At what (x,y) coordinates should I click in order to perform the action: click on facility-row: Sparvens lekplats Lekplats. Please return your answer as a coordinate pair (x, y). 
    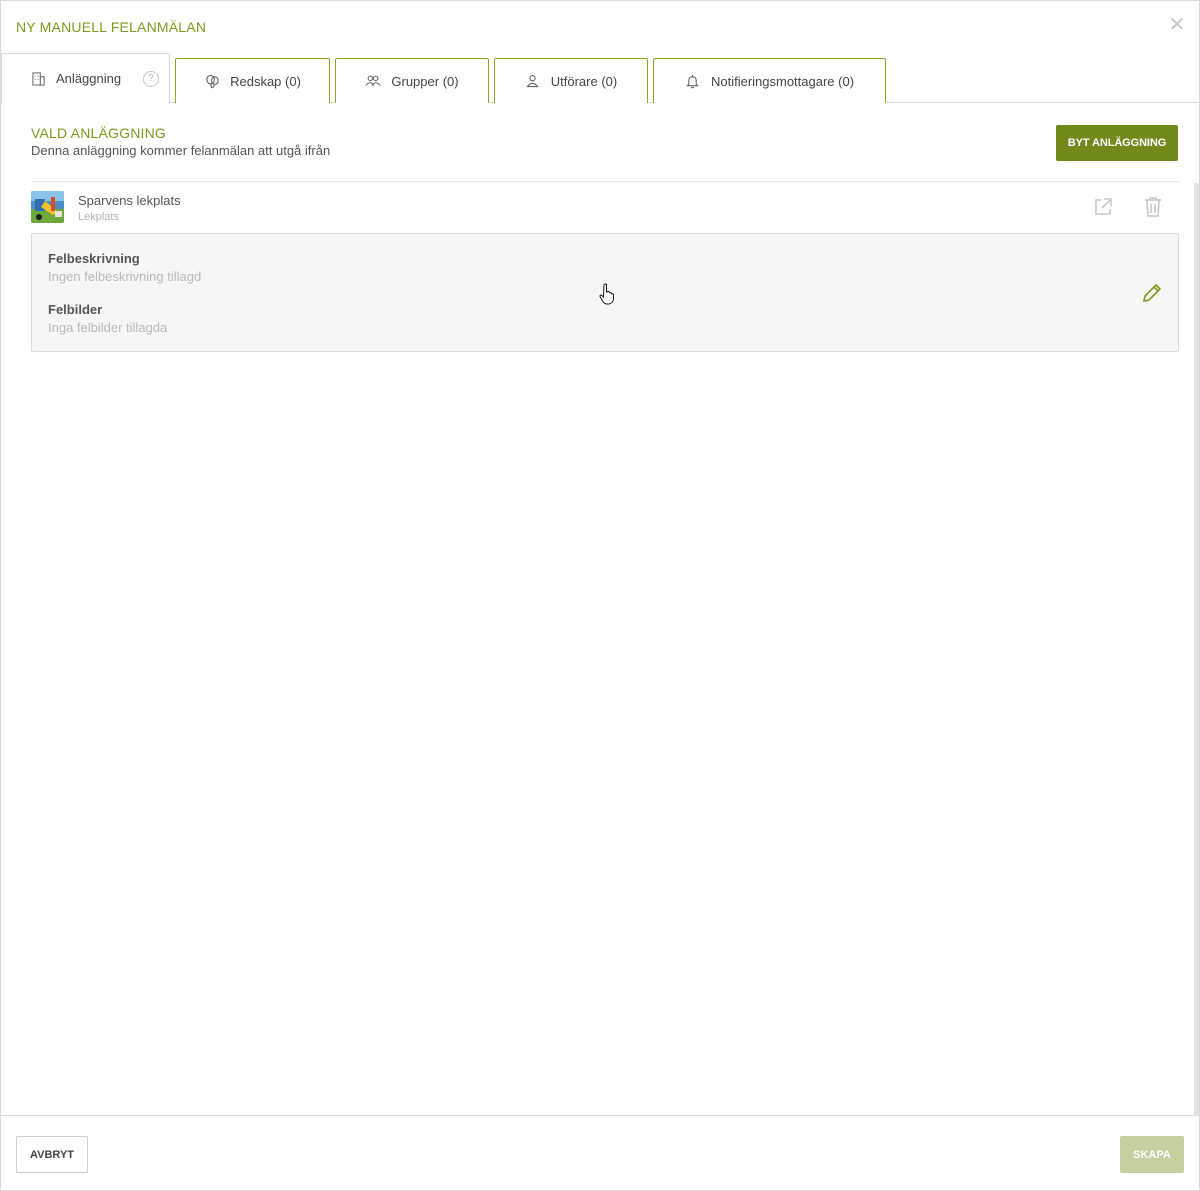
    Looking at the image, I should click on (605, 208).